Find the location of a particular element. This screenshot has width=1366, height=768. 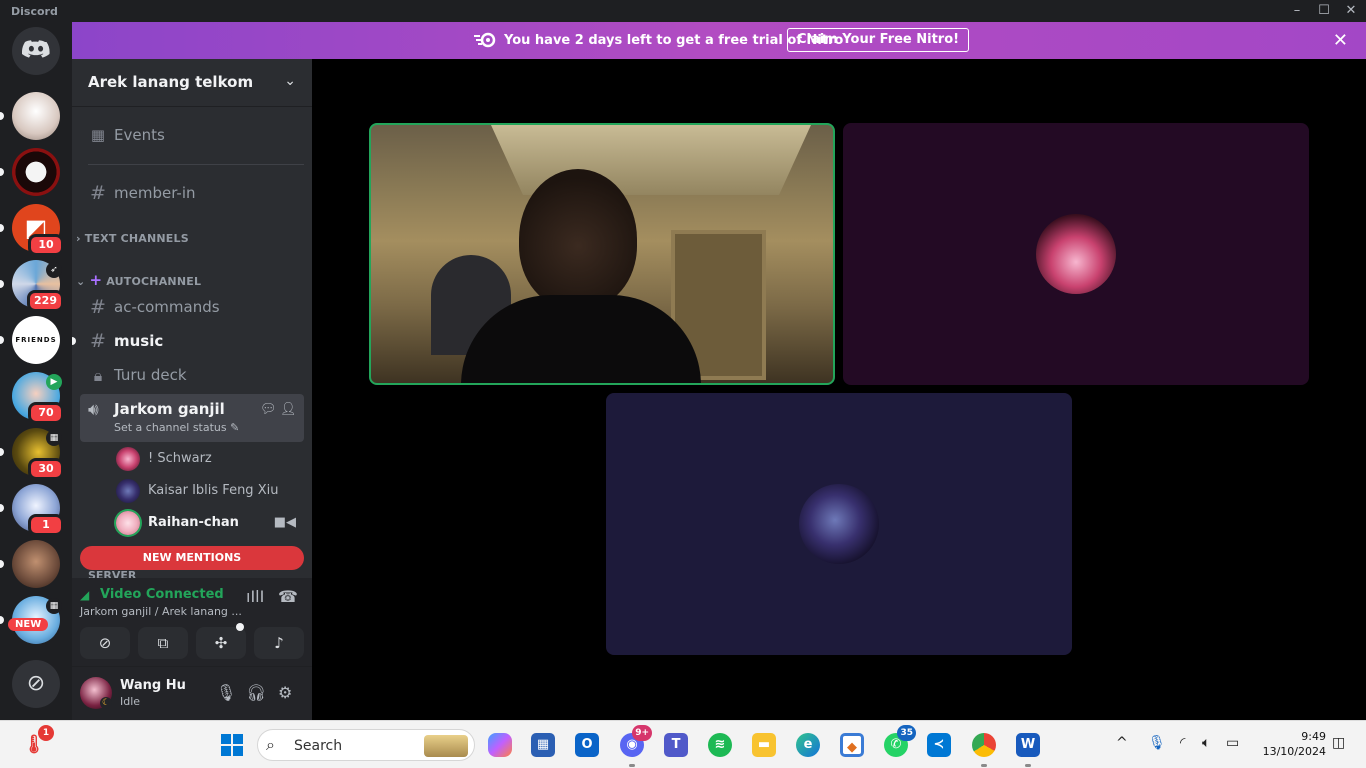

disconnect-icon: ☎︎ is located at coordinates (288, 596).